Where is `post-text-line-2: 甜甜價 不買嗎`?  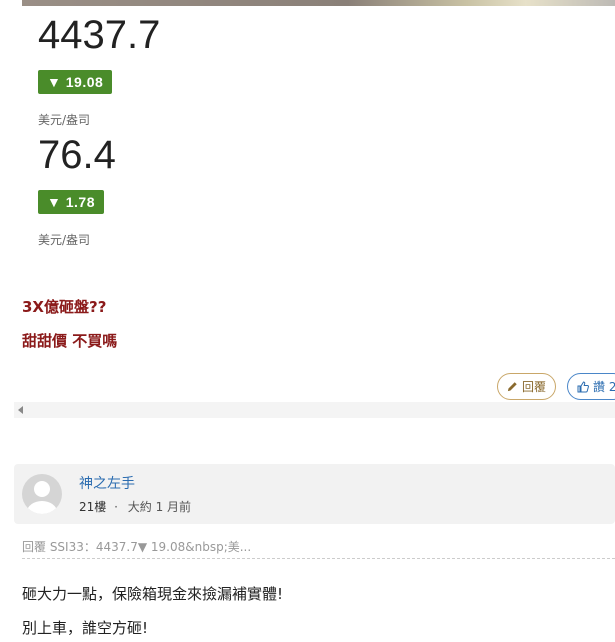 post-text-line-2: 甜甜價 不買嗎 is located at coordinates (70, 341).